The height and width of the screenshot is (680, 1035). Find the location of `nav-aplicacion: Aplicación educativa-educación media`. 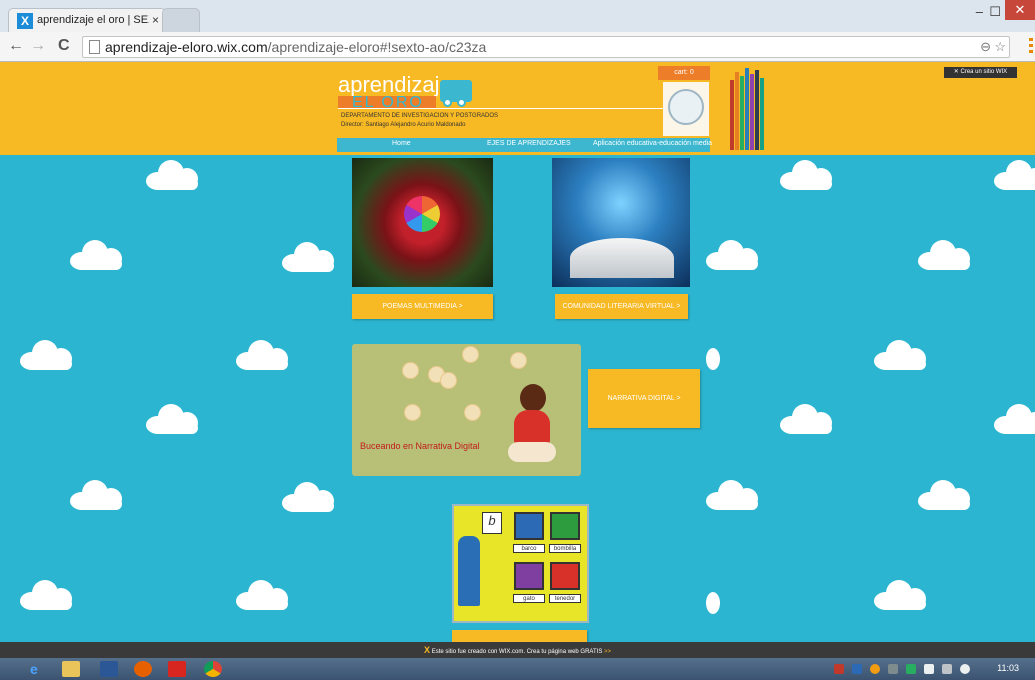

nav-aplicacion: Aplicación educativa-educación media is located at coordinates (652, 143).